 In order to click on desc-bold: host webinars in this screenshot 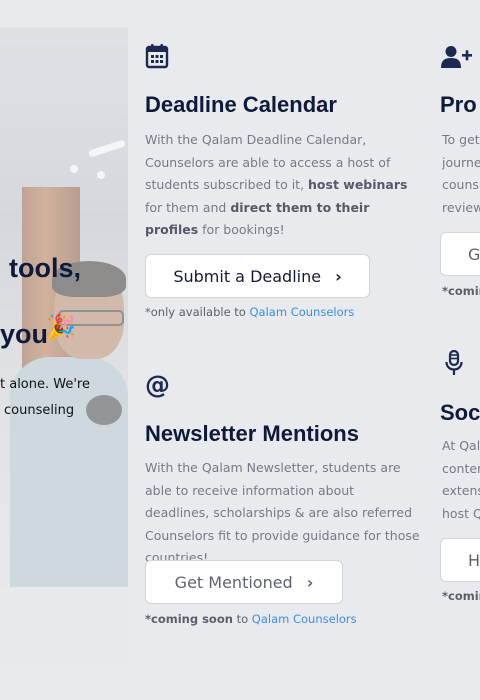, I will do `click(358, 184)`.